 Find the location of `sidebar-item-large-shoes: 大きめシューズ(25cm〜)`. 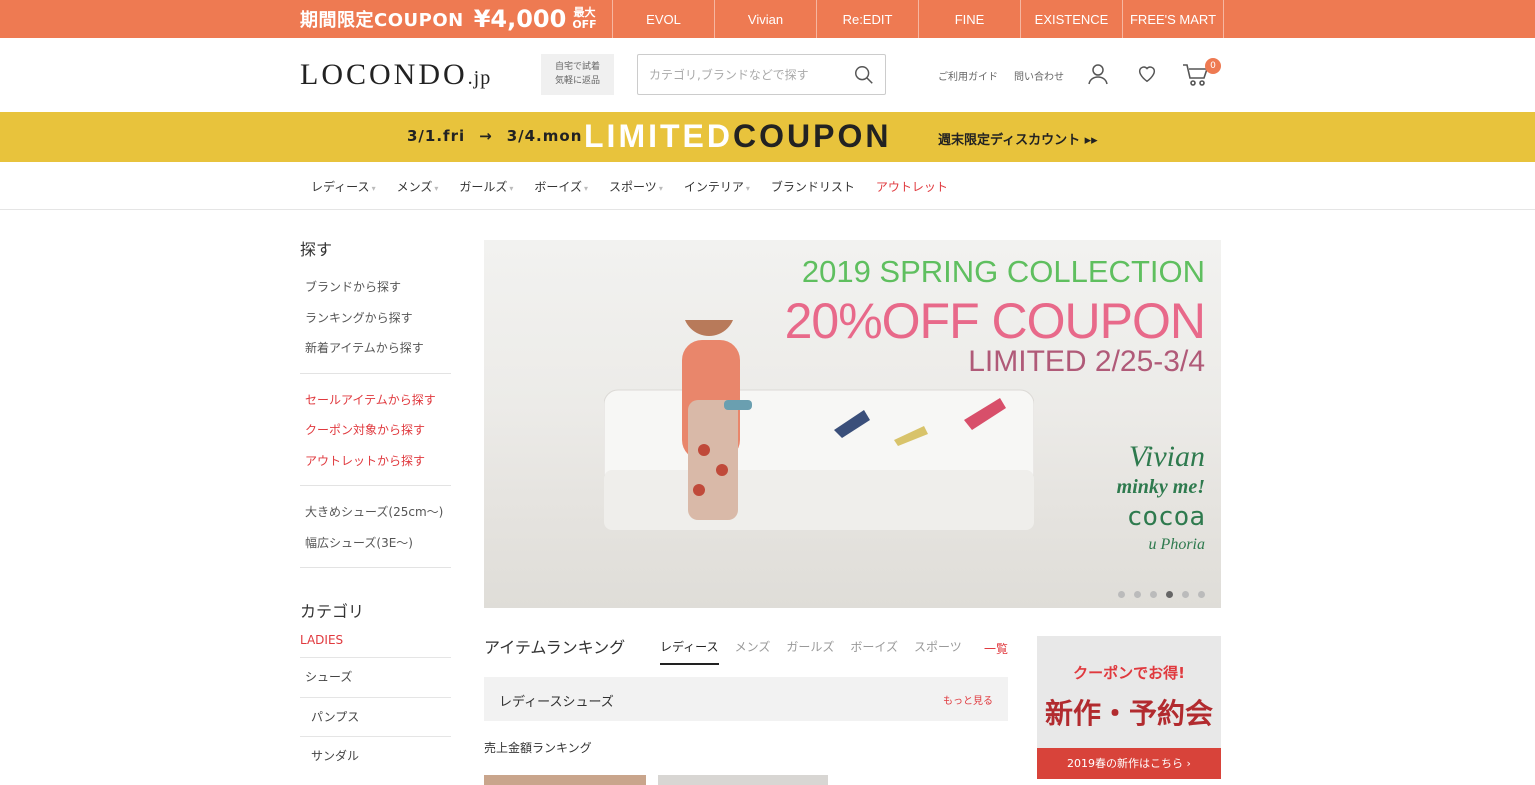

sidebar-item-large-shoes: 大きめシューズ(25cm〜) is located at coordinates (375, 512).